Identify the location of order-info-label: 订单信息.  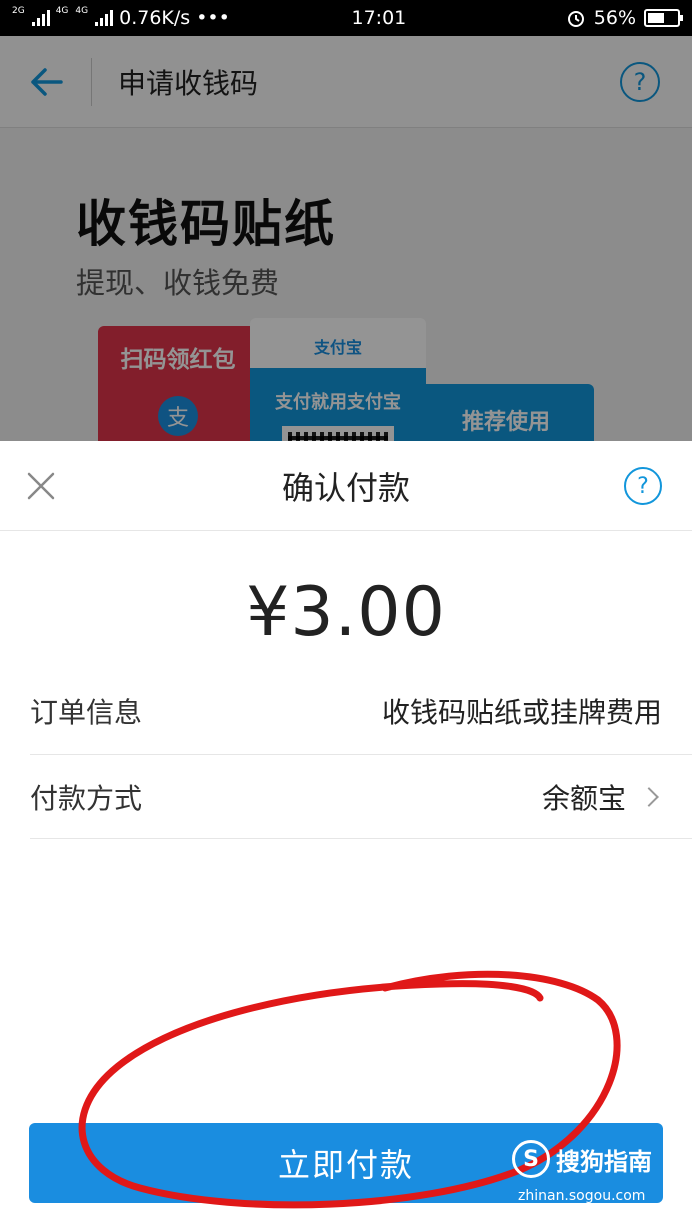
(86, 712).